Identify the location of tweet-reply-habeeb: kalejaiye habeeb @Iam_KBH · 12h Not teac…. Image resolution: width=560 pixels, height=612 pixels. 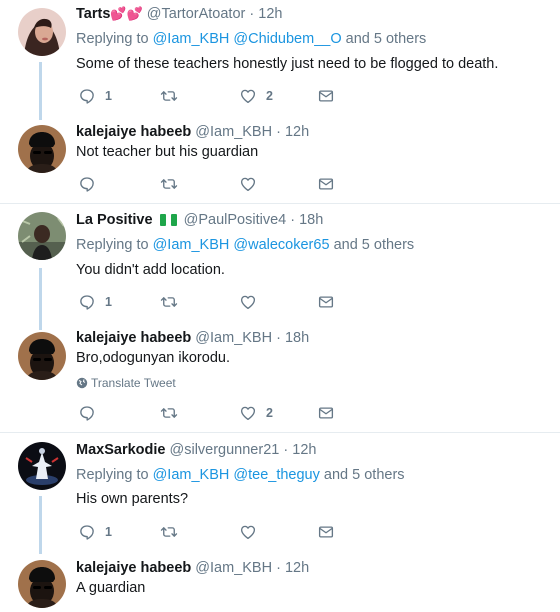
(280, 160).